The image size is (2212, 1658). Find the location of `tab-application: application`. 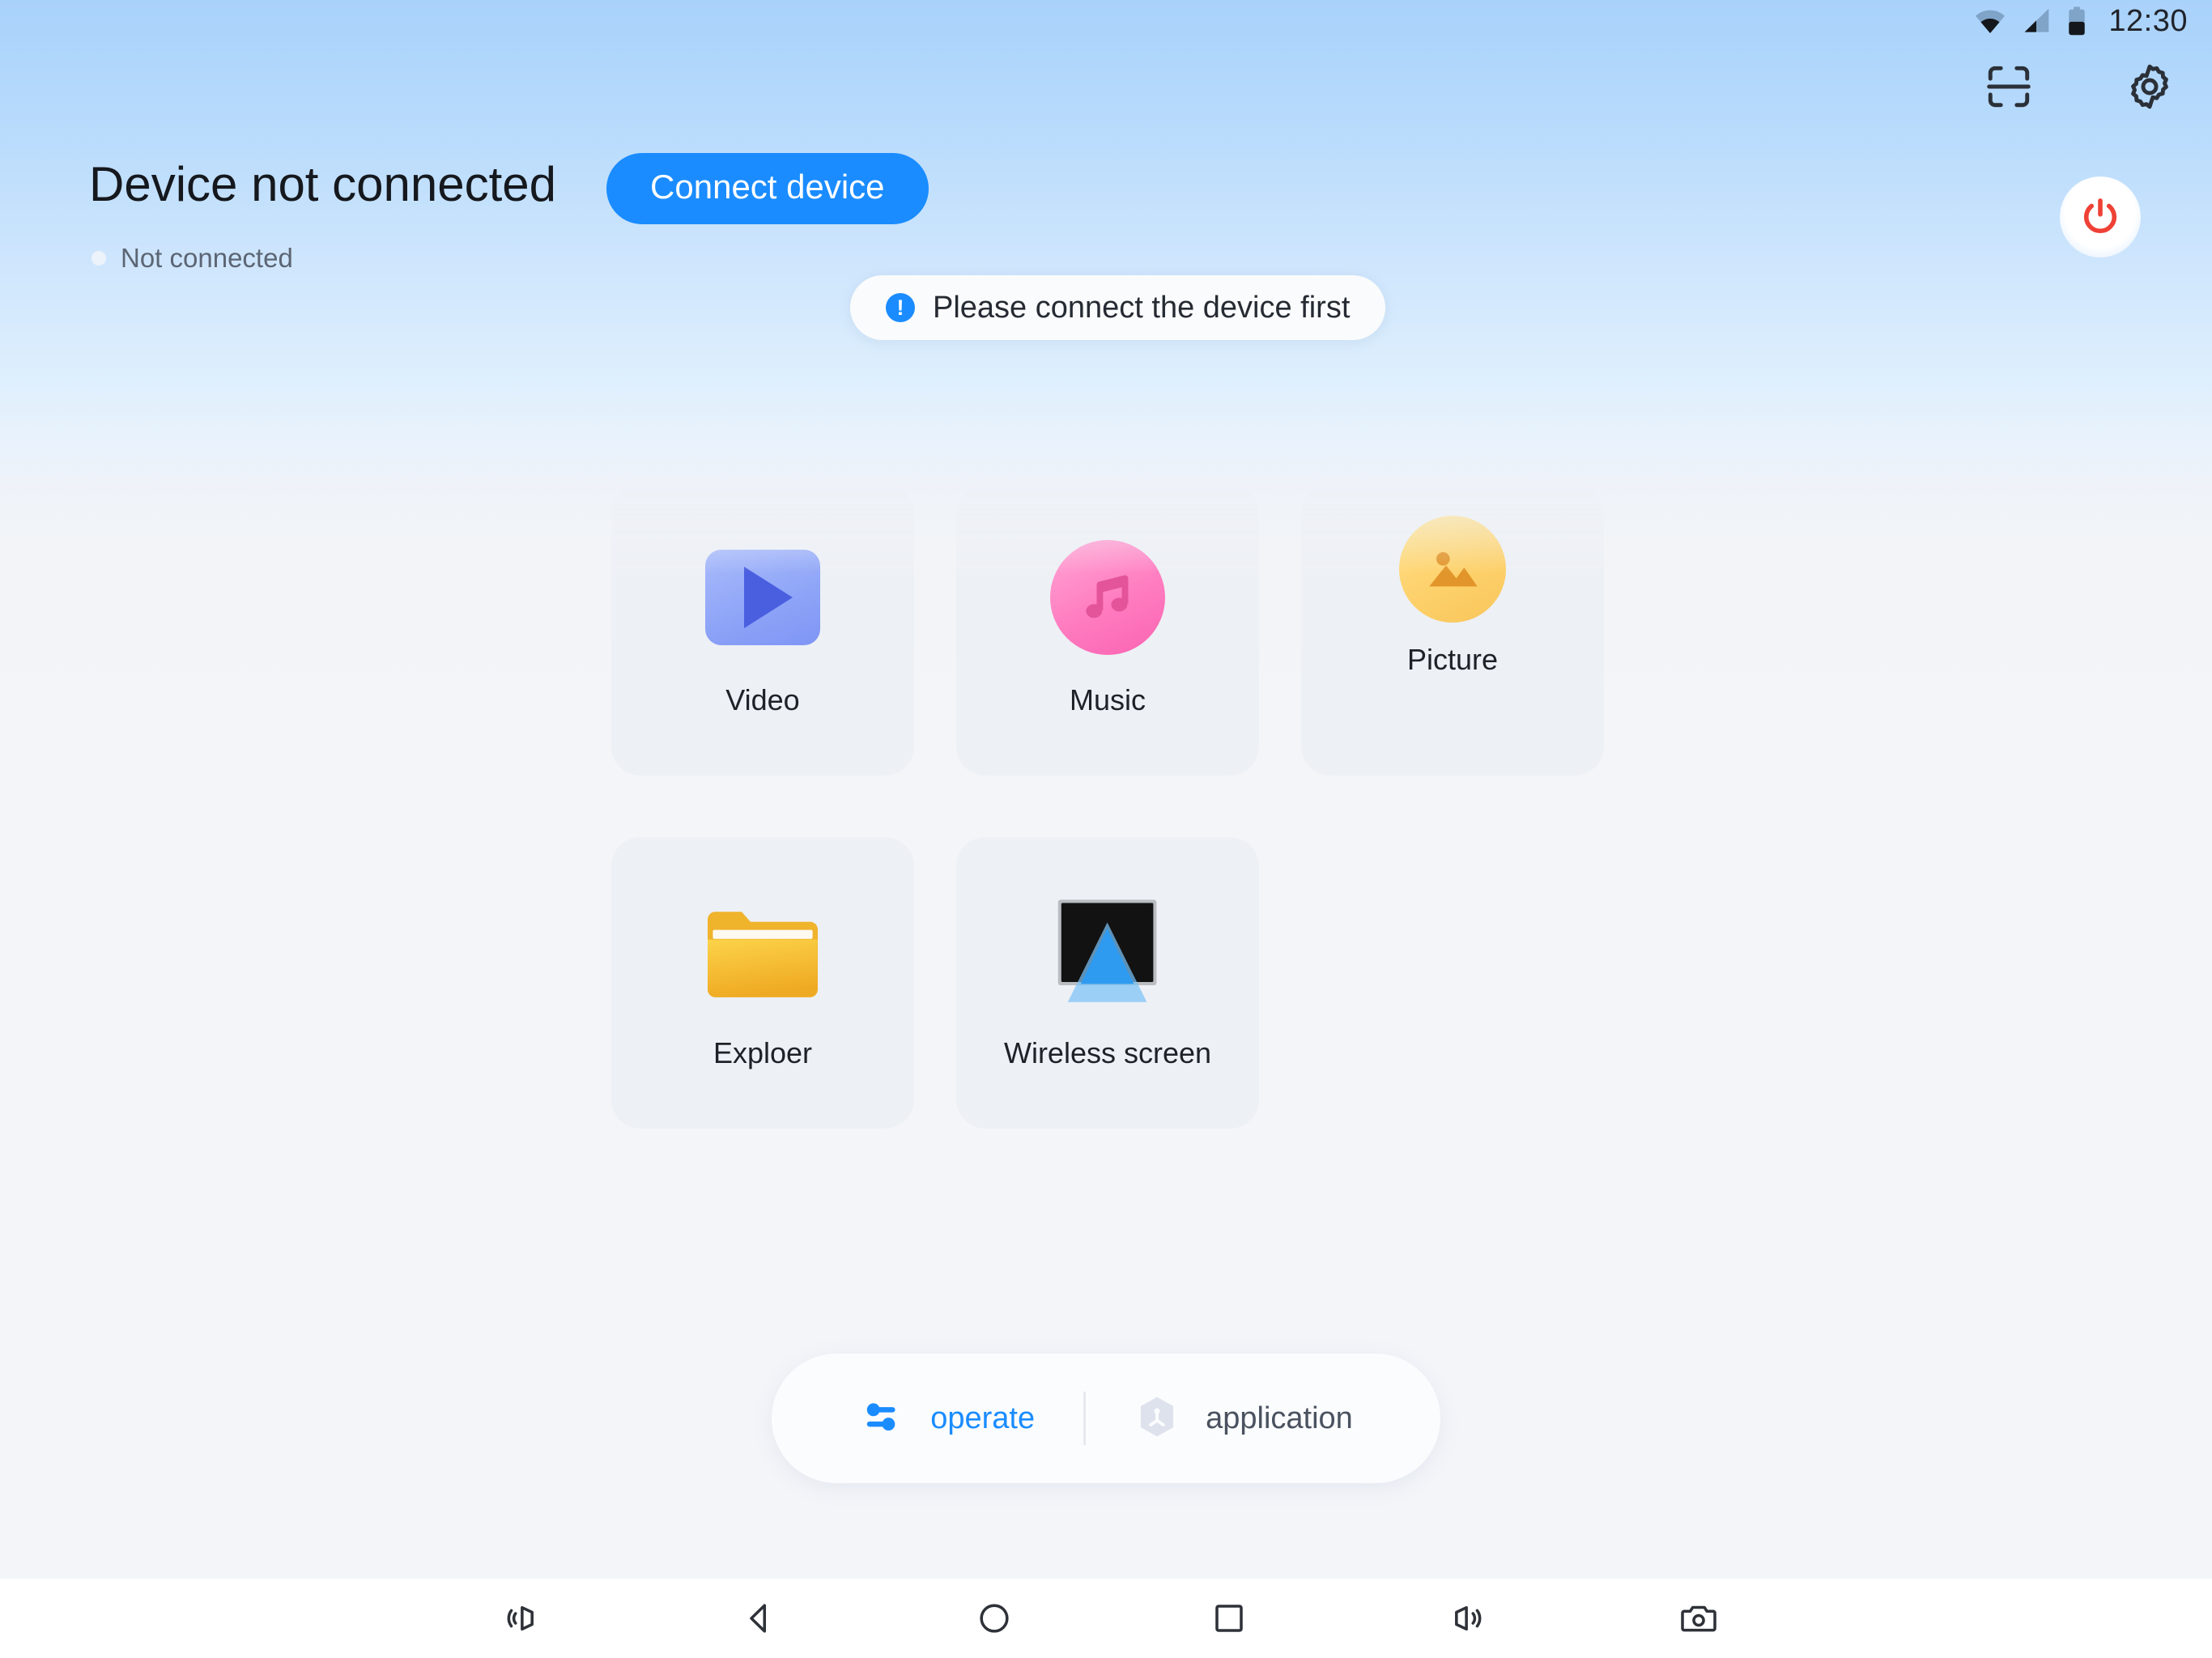

tab-application: application is located at coordinates (1244, 1418).